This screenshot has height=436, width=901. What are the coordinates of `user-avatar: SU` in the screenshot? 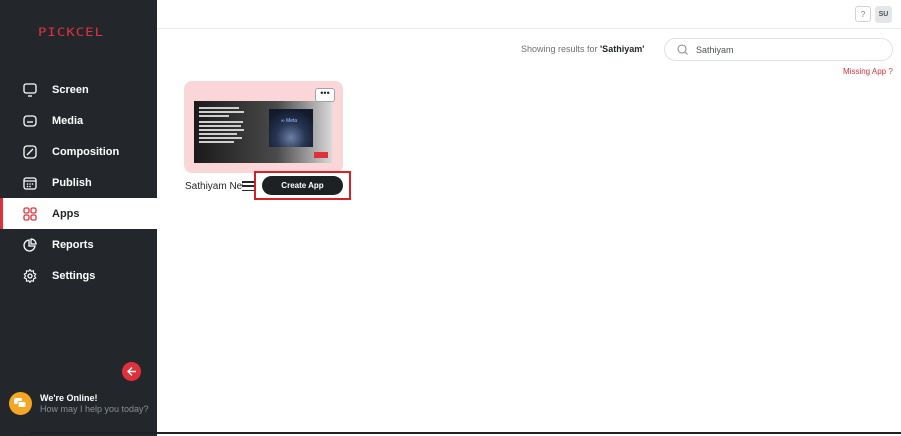 It's located at (883, 14).